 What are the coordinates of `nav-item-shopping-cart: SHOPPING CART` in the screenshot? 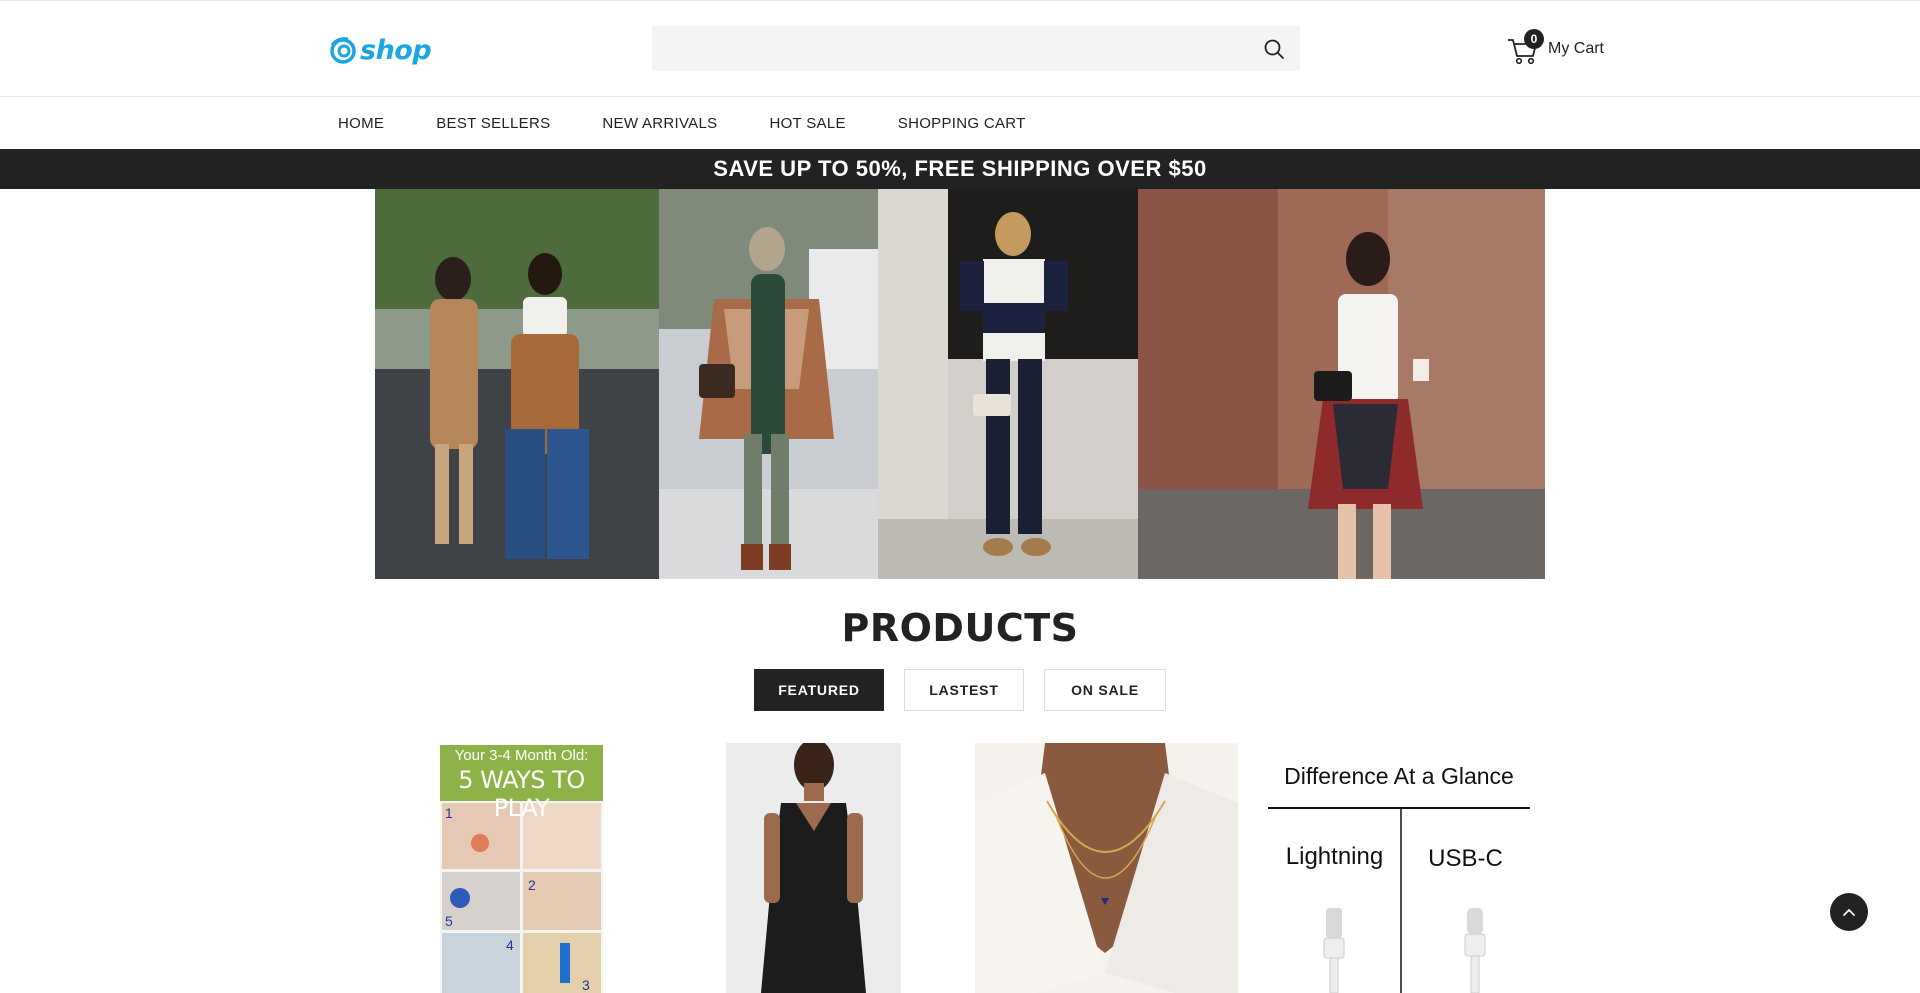 It's located at (962, 123).